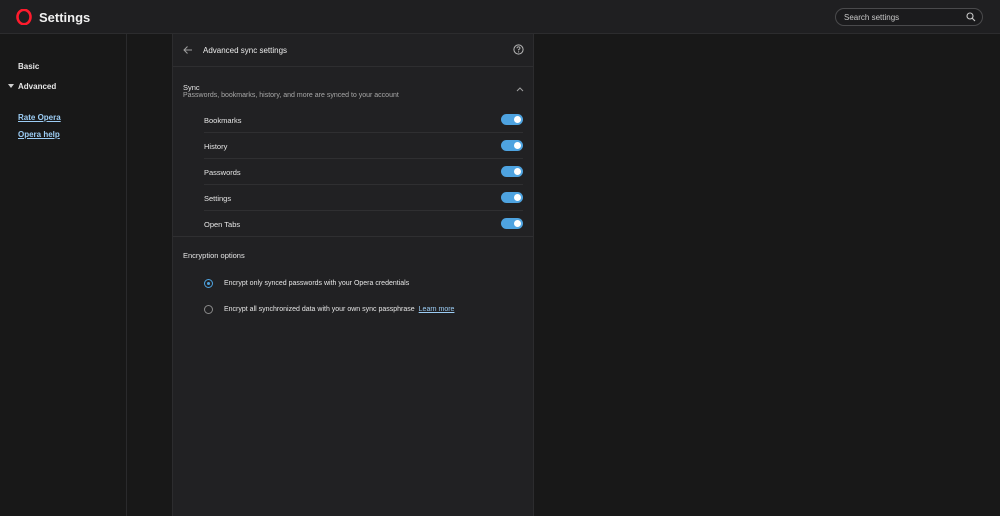 Image resolution: width=1000 pixels, height=516 pixels. I want to click on app-title: Settings, so click(65, 17).